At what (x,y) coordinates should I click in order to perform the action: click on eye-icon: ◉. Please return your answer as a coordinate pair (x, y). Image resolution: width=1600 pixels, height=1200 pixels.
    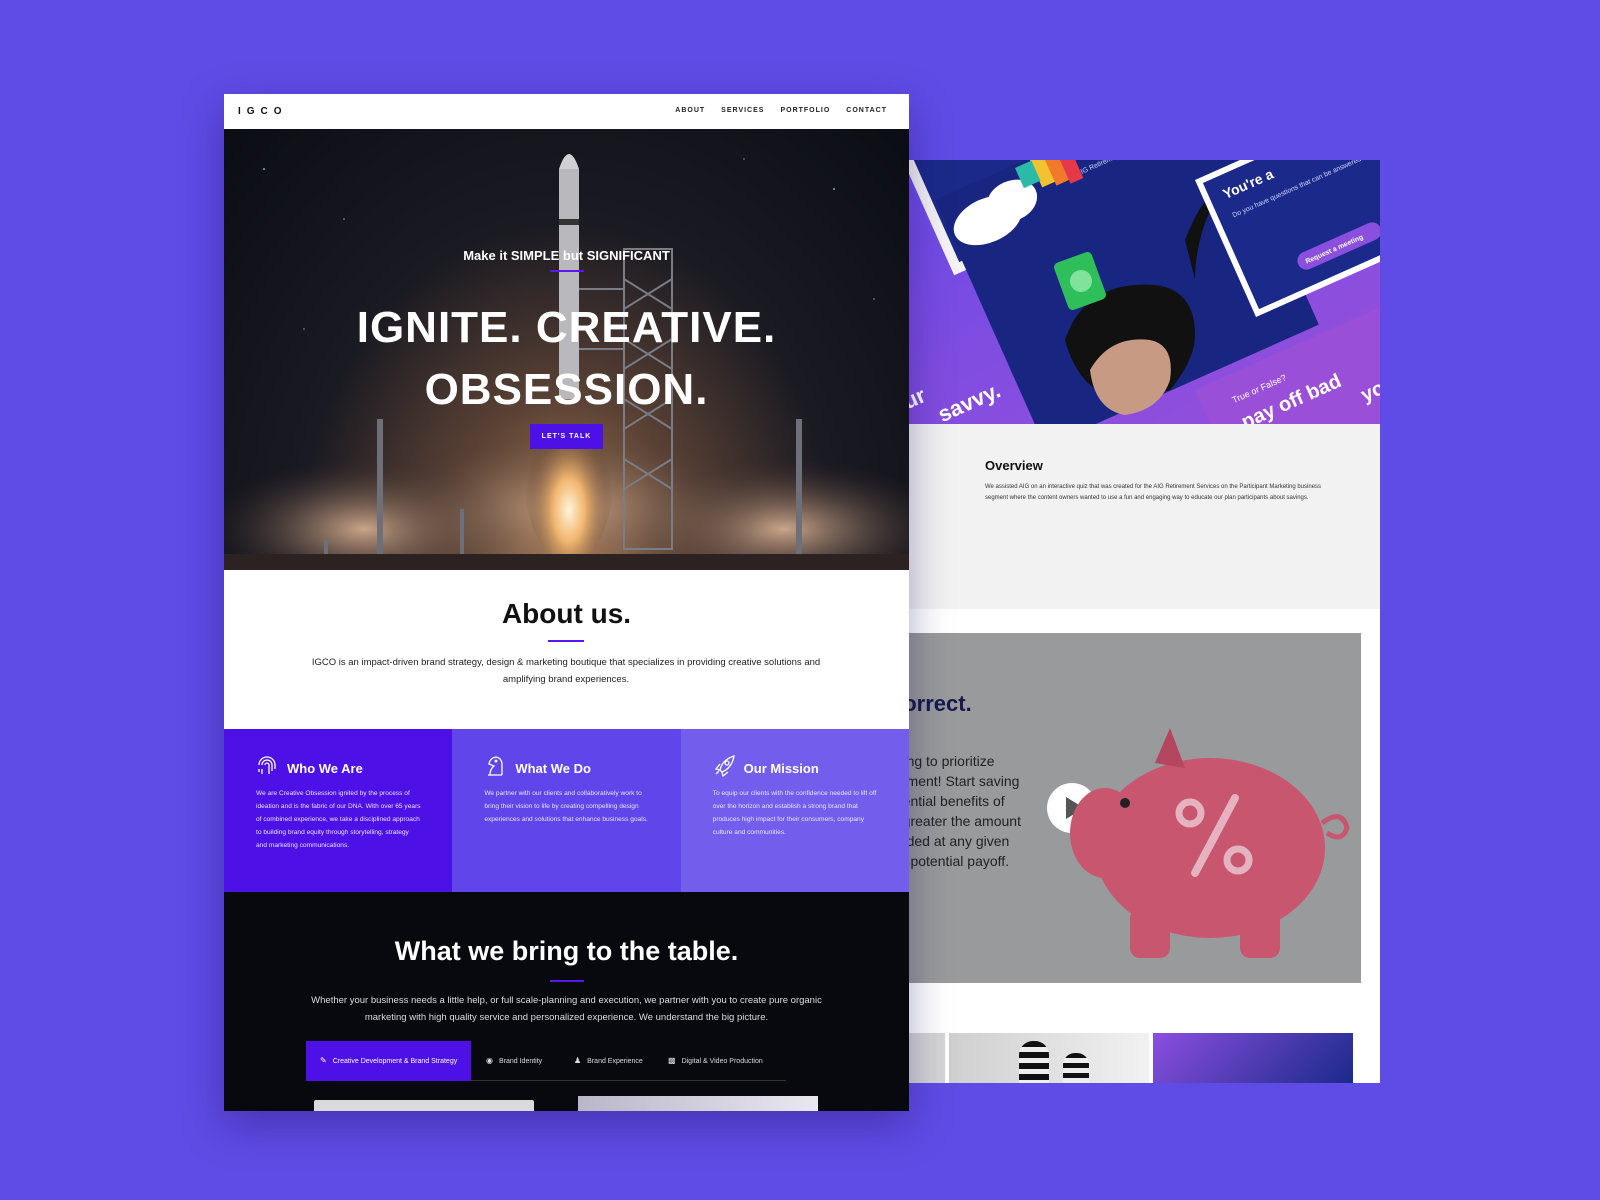
    Looking at the image, I should click on (489, 1060).